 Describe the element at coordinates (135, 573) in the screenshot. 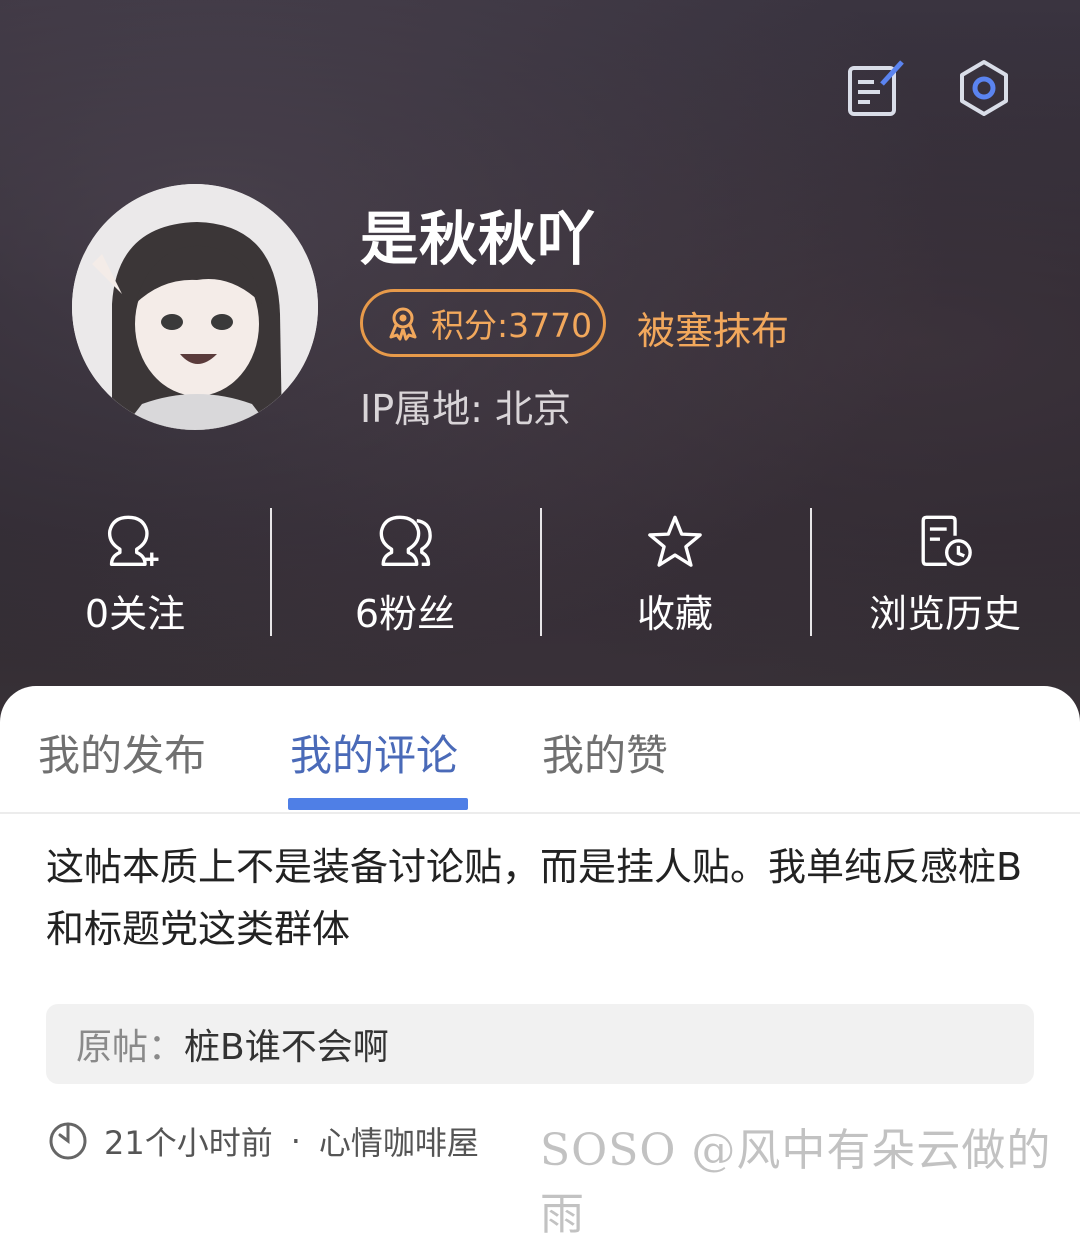

I see `stat-following: 0关注` at that location.